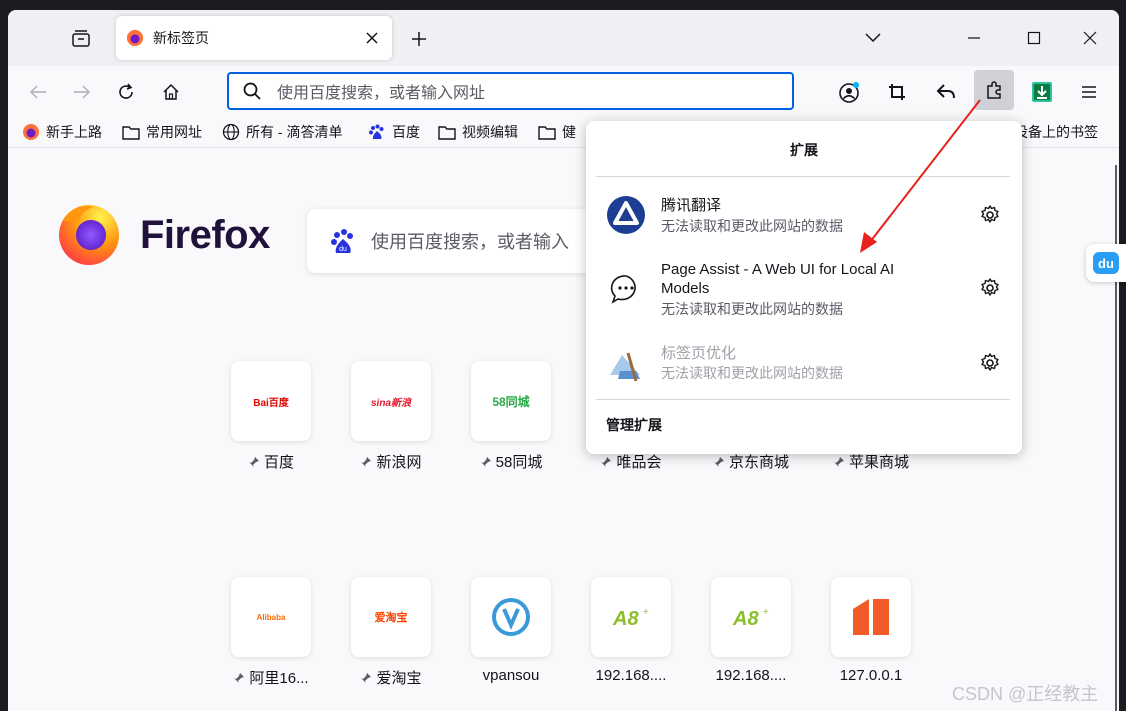 The height and width of the screenshot is (711, 1126). I want to click on top-site-label: 苹果商城, so click(878, 462).